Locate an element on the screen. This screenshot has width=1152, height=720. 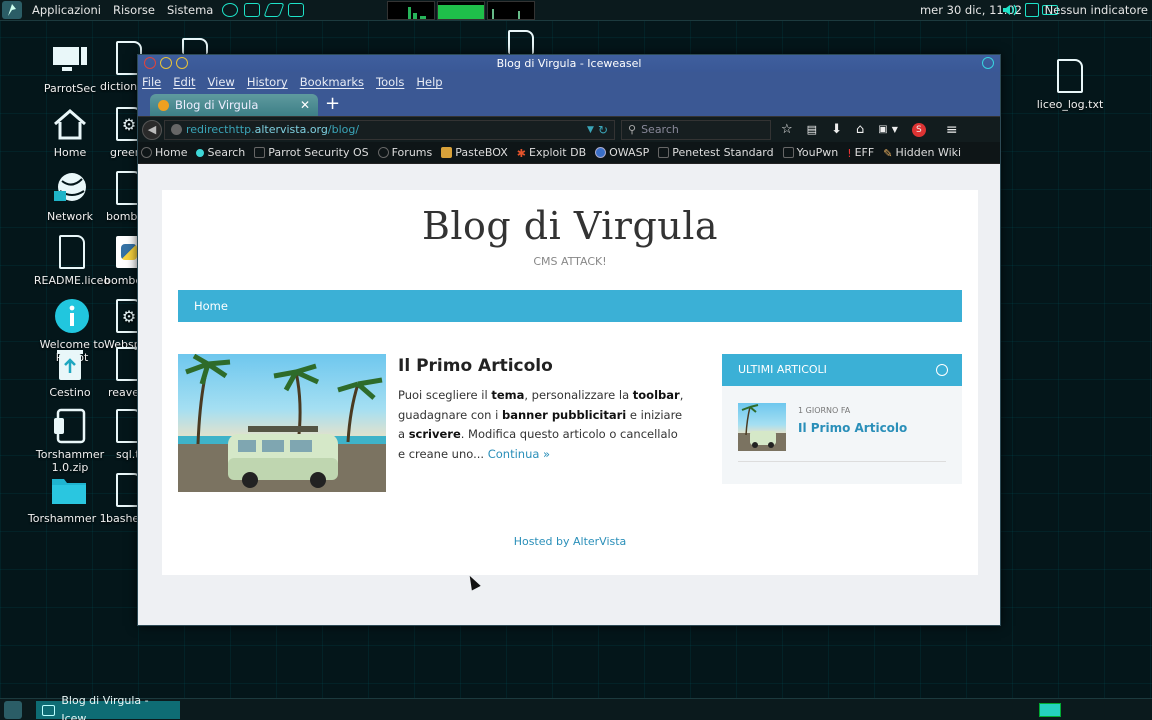
window-menu-icon is located at coordinates (988, 63).